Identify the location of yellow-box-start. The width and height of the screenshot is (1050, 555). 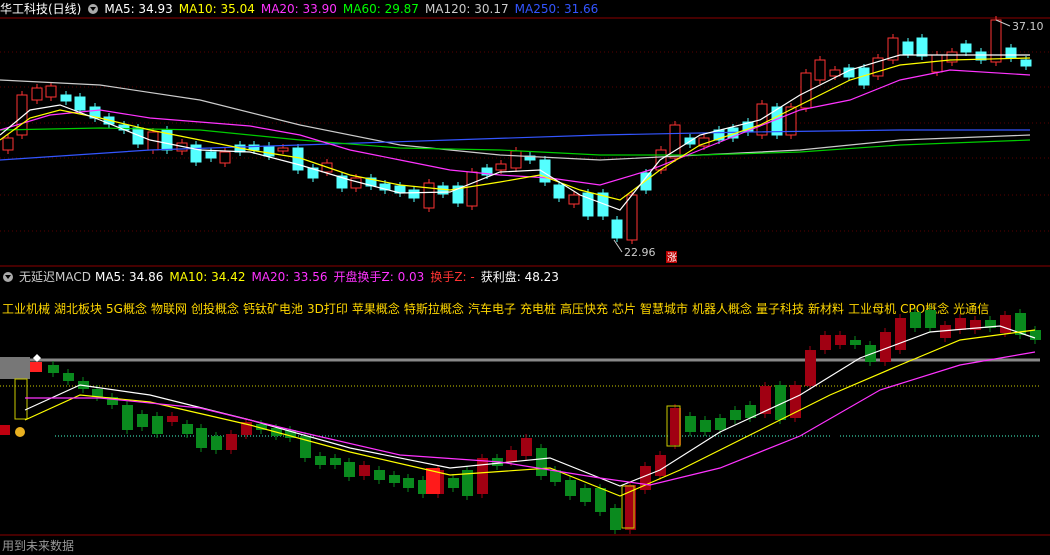
(21, 399).